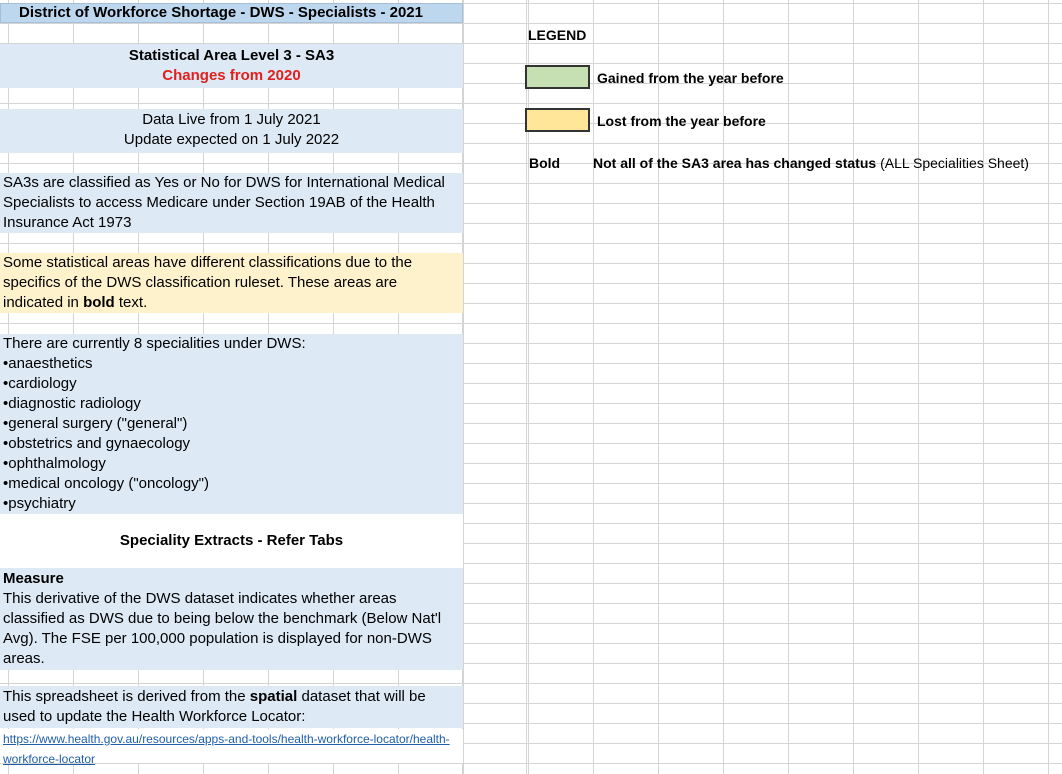 Image resolution: width=1062 pixels, height=774 pixels. I want to click on speciality-item: •medical oncology ("oncology"), so click(106, 483).